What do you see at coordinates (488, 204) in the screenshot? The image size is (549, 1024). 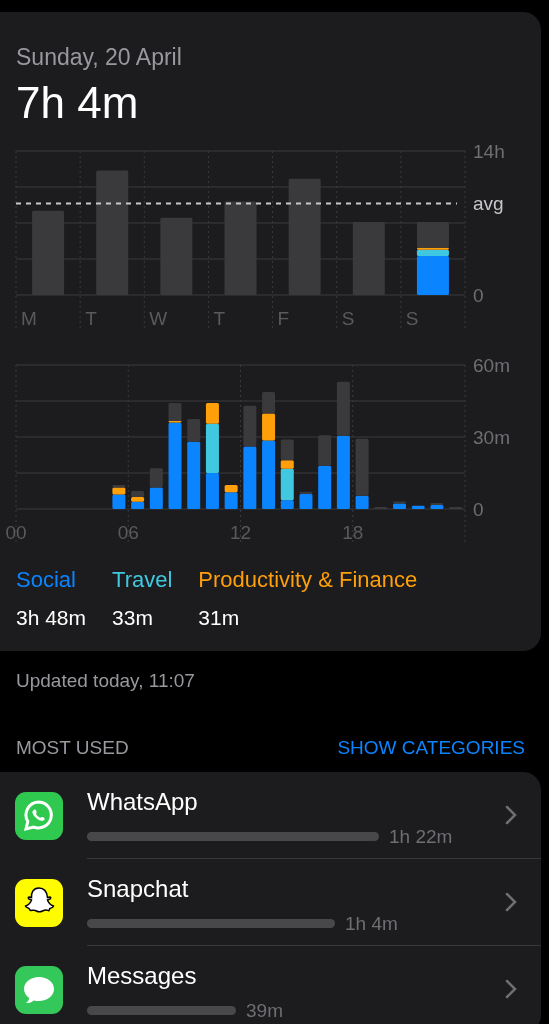 I see `axis-label: avg` at bounding box center [488, 204].